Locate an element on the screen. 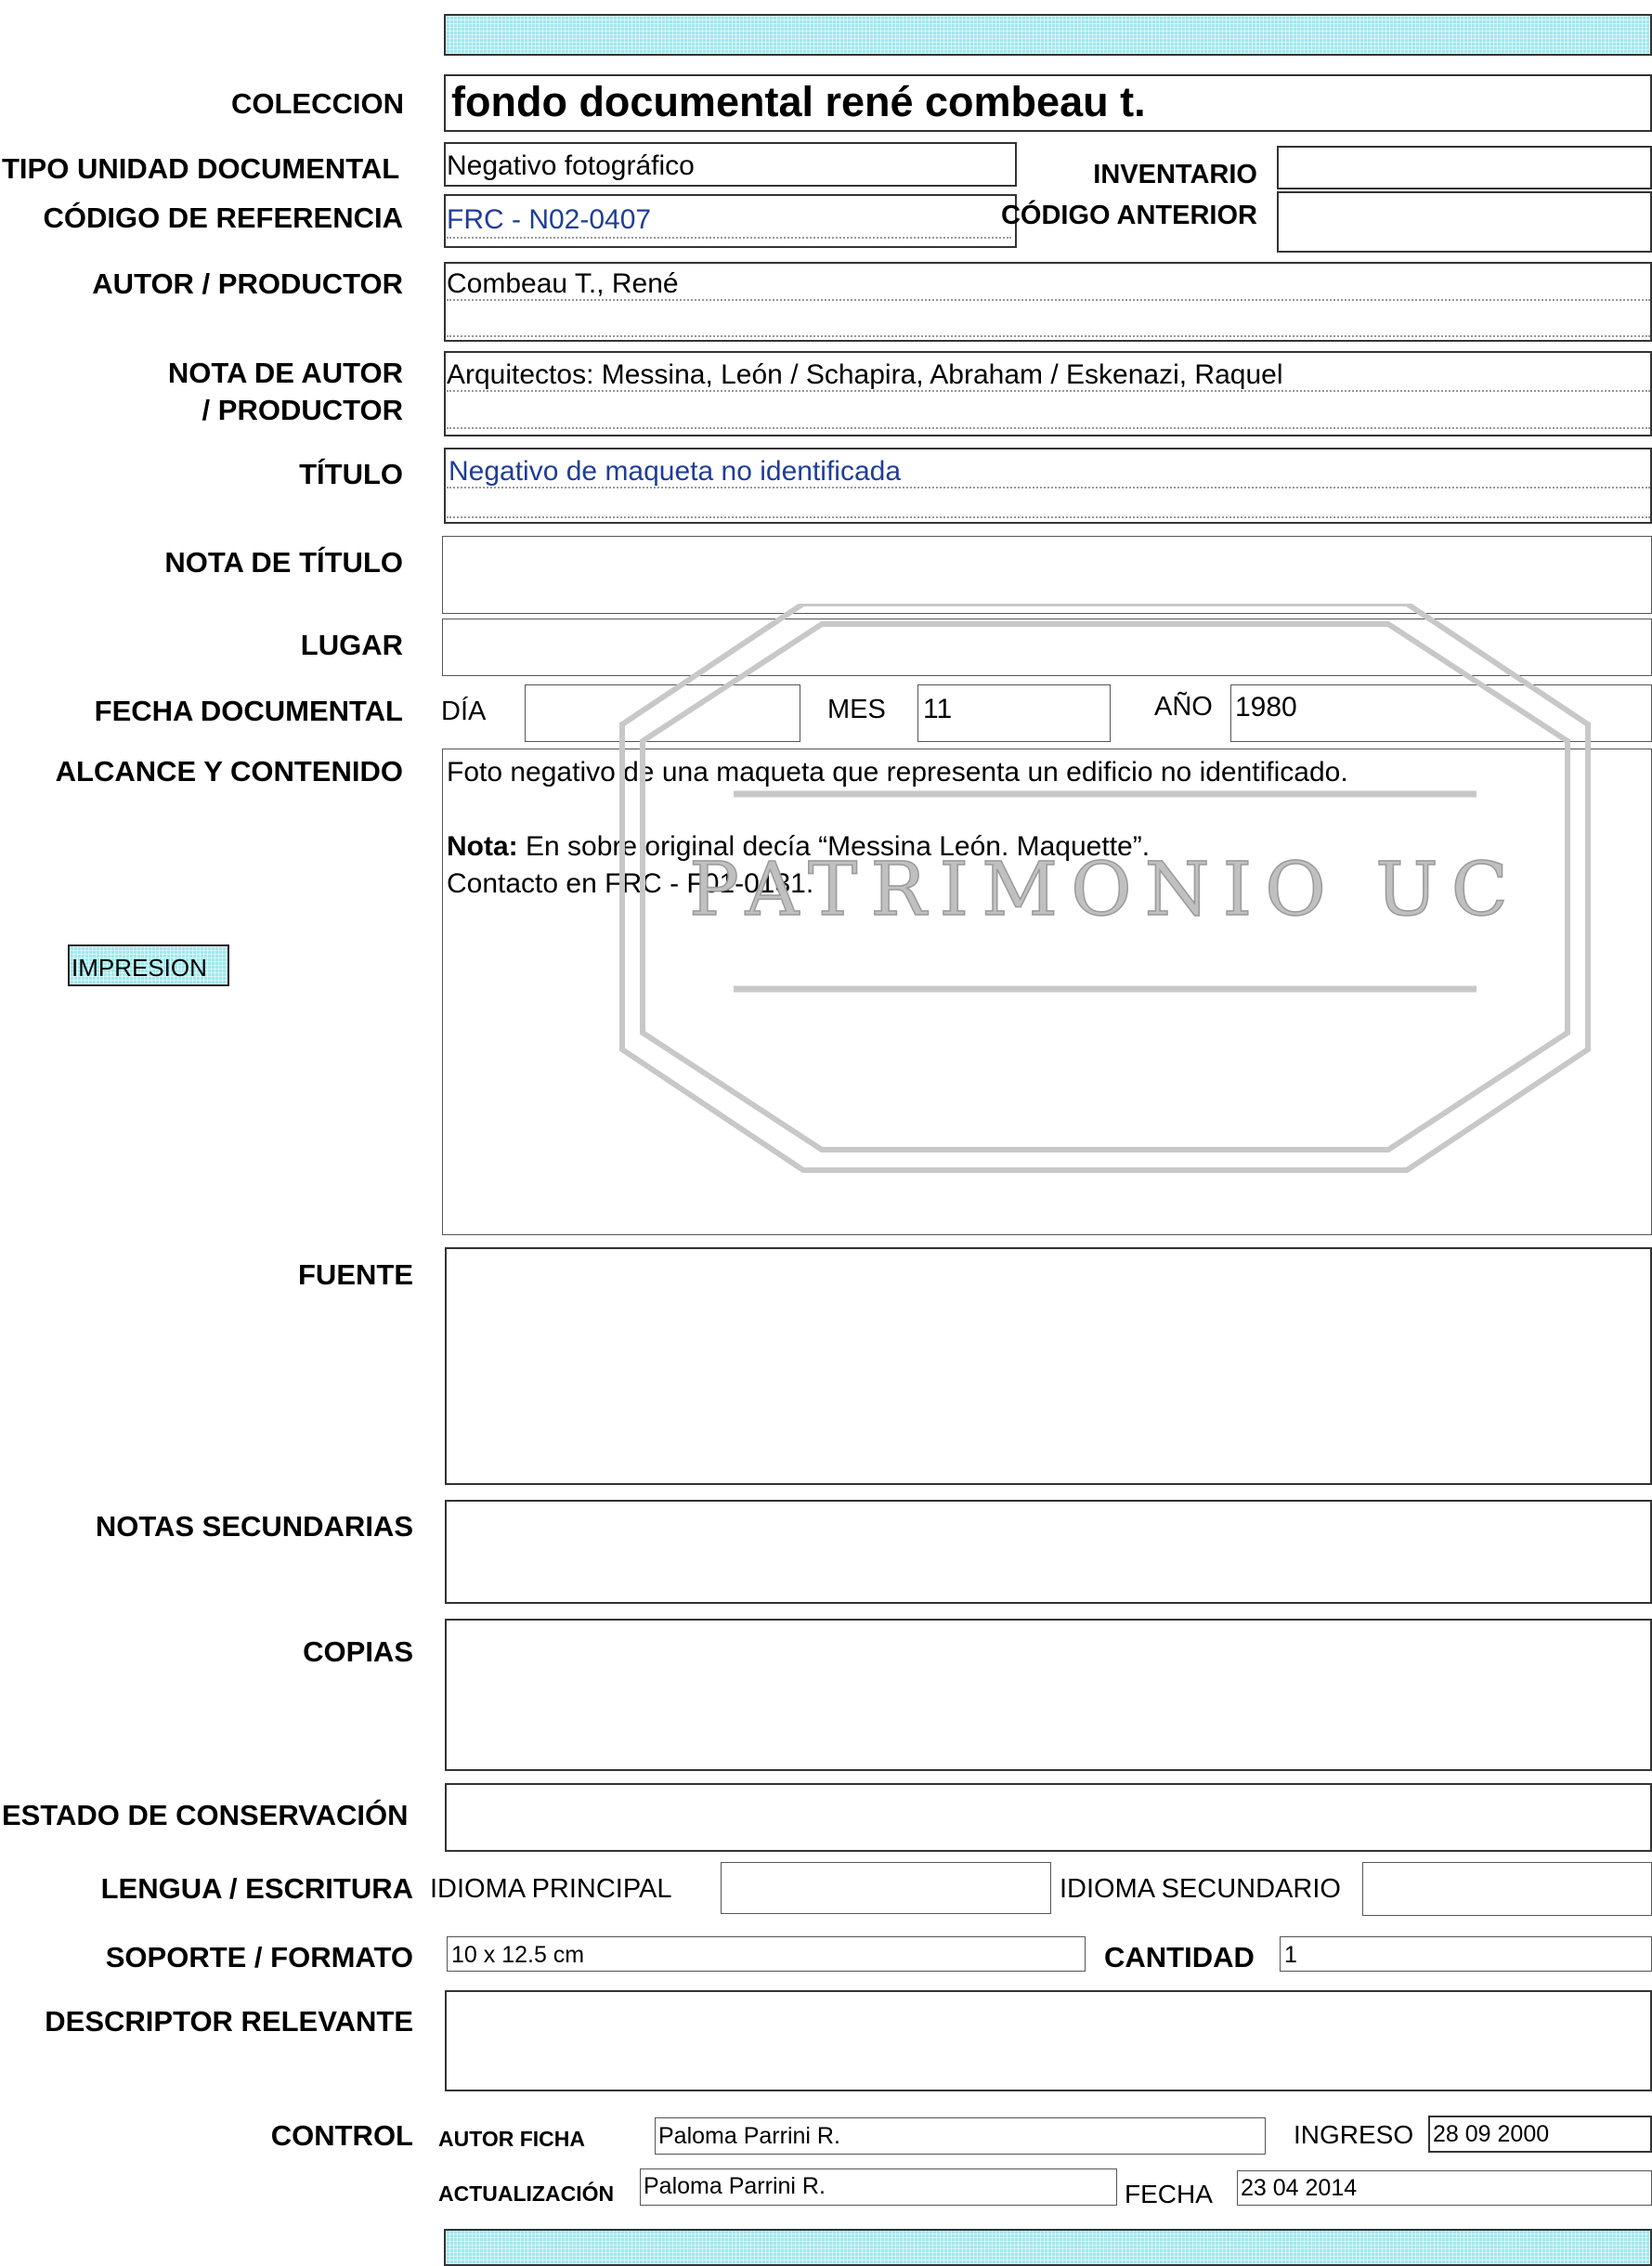  ingreso-value: 28 09 2000 is located at coordinates (1492, 2134).